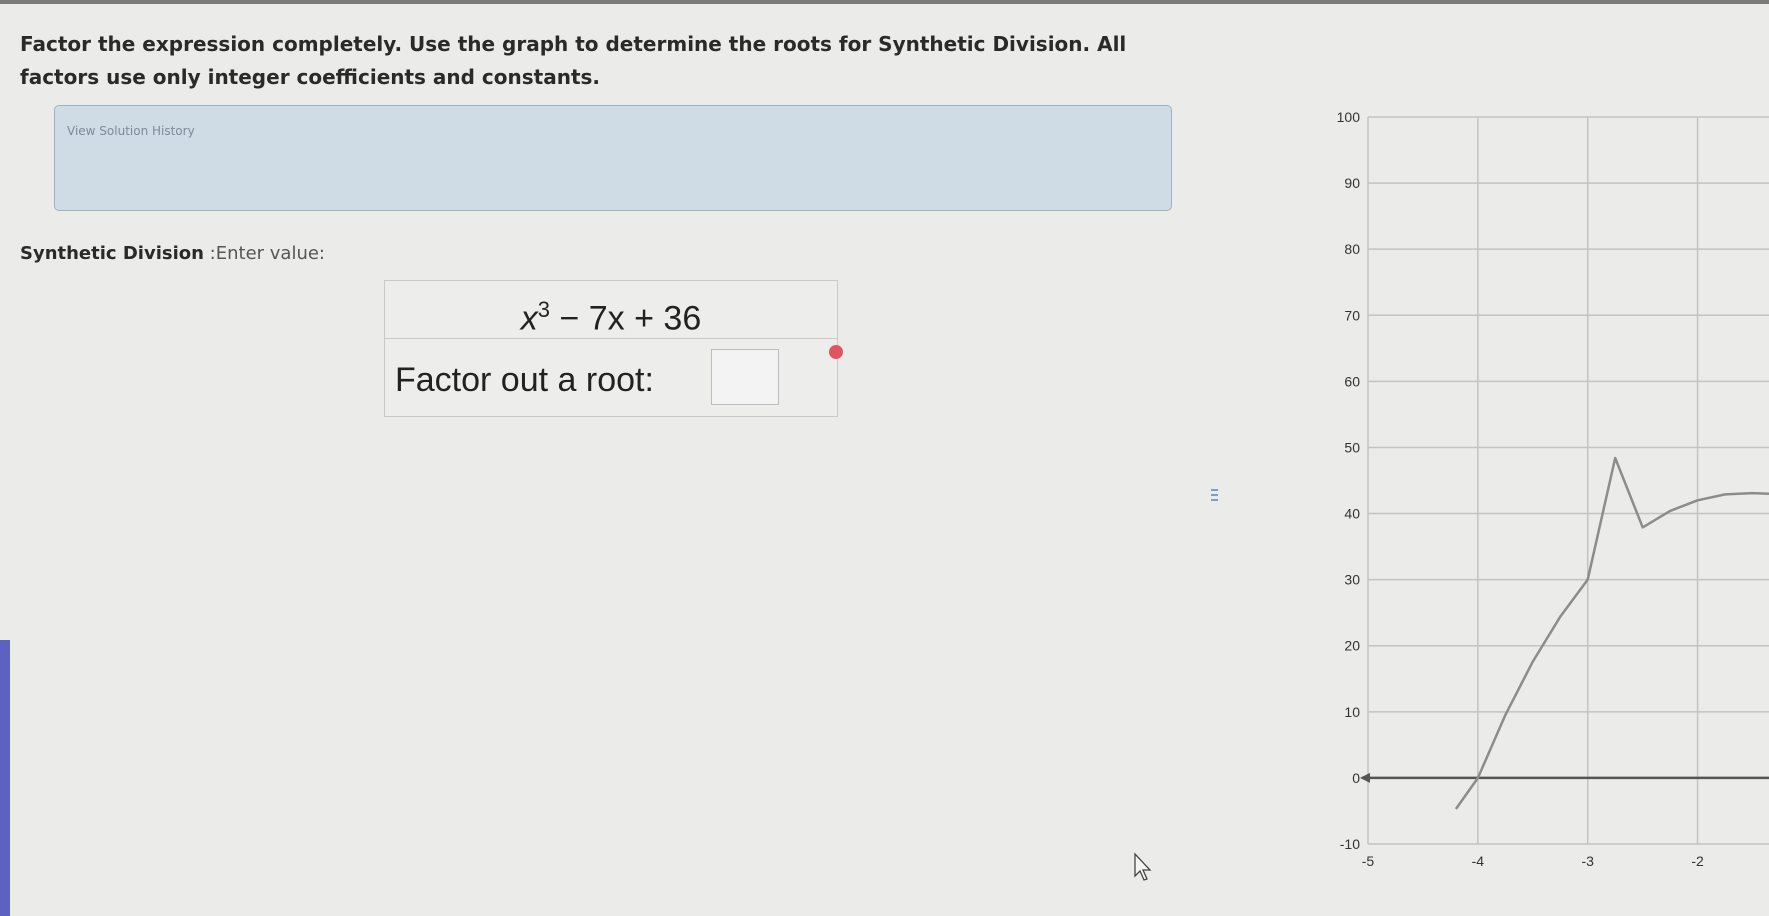 Image resolution: width=1769 pixels, height=916 pixels. I want to click on y-tick-label: 50, so click(1352, 447).